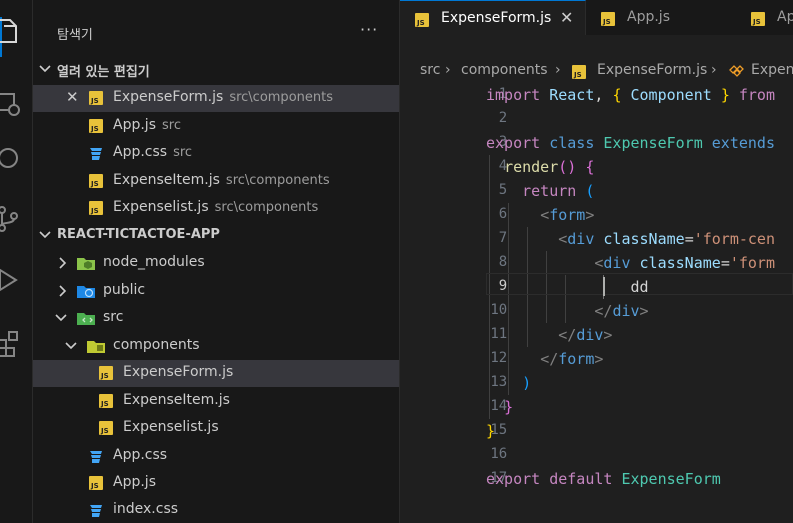 Image resolution: width=793 pixels, height=523 pixels. I want to click on source-control-icon, so click(16, 218).